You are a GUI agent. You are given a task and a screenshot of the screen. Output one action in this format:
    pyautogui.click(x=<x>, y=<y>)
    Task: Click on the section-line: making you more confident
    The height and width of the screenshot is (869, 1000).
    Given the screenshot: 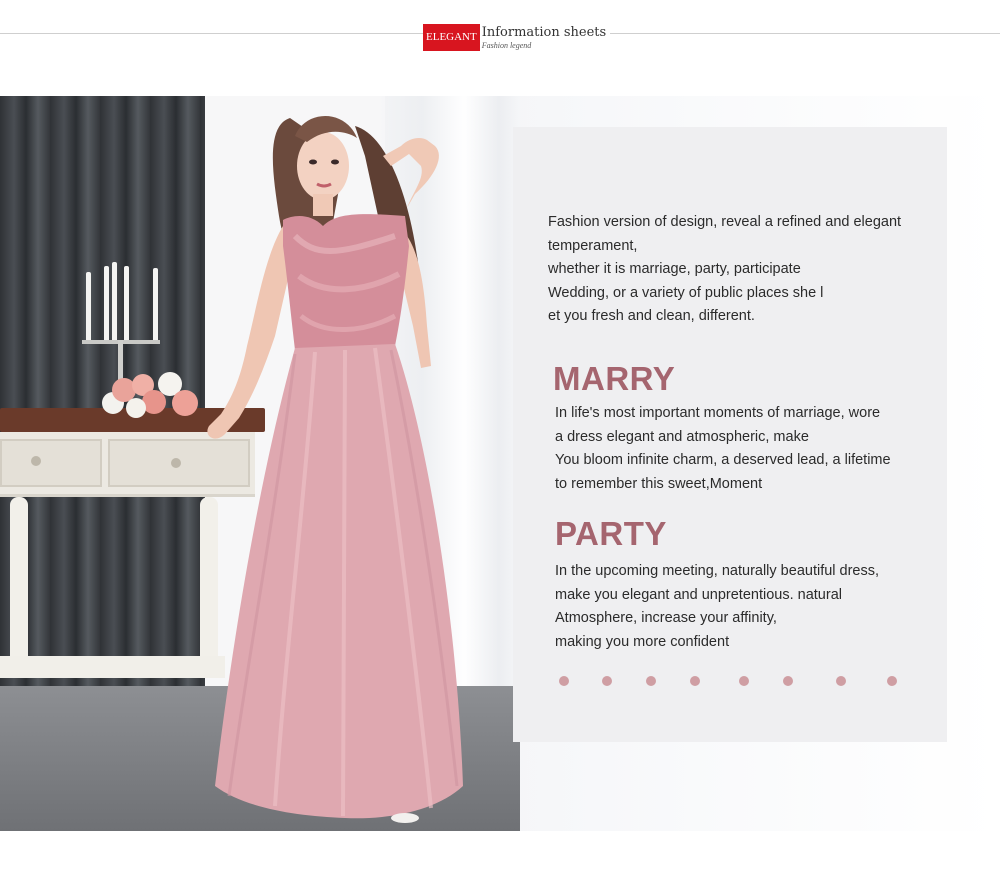 What is the action you would take?
    pyautogui.click(x=642, y=641)
    